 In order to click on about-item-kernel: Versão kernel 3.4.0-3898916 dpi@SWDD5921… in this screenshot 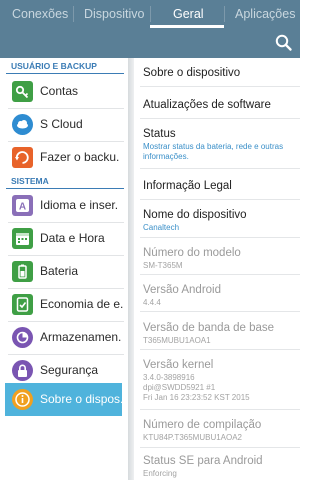, I will do `click(221, 380)`.